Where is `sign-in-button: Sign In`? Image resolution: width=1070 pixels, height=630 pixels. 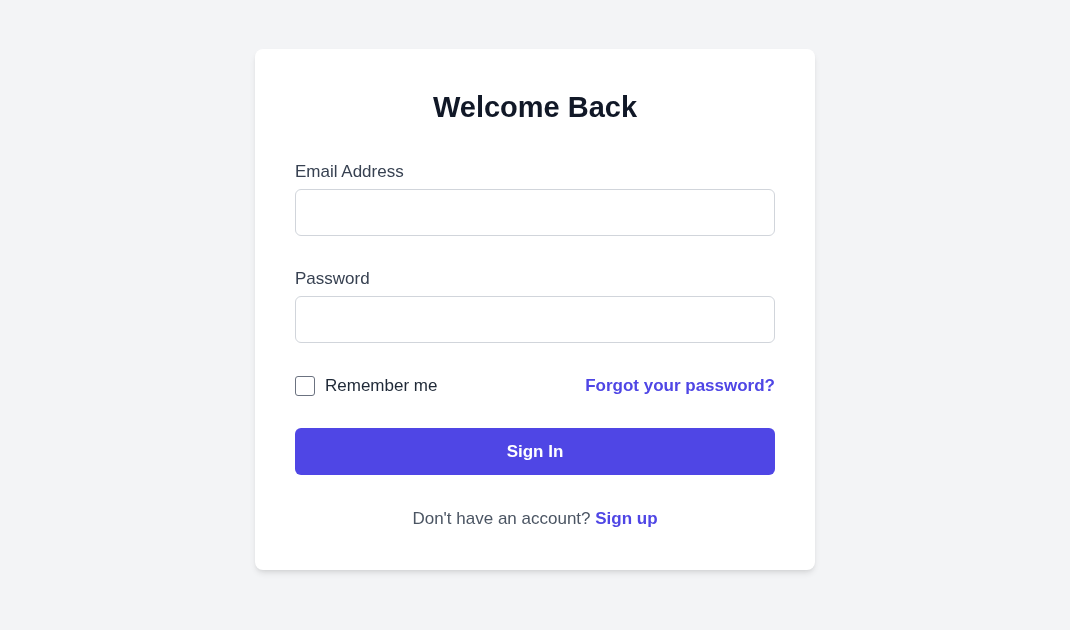 sign-in-button: Sign In is located at coordinates (535, 451).